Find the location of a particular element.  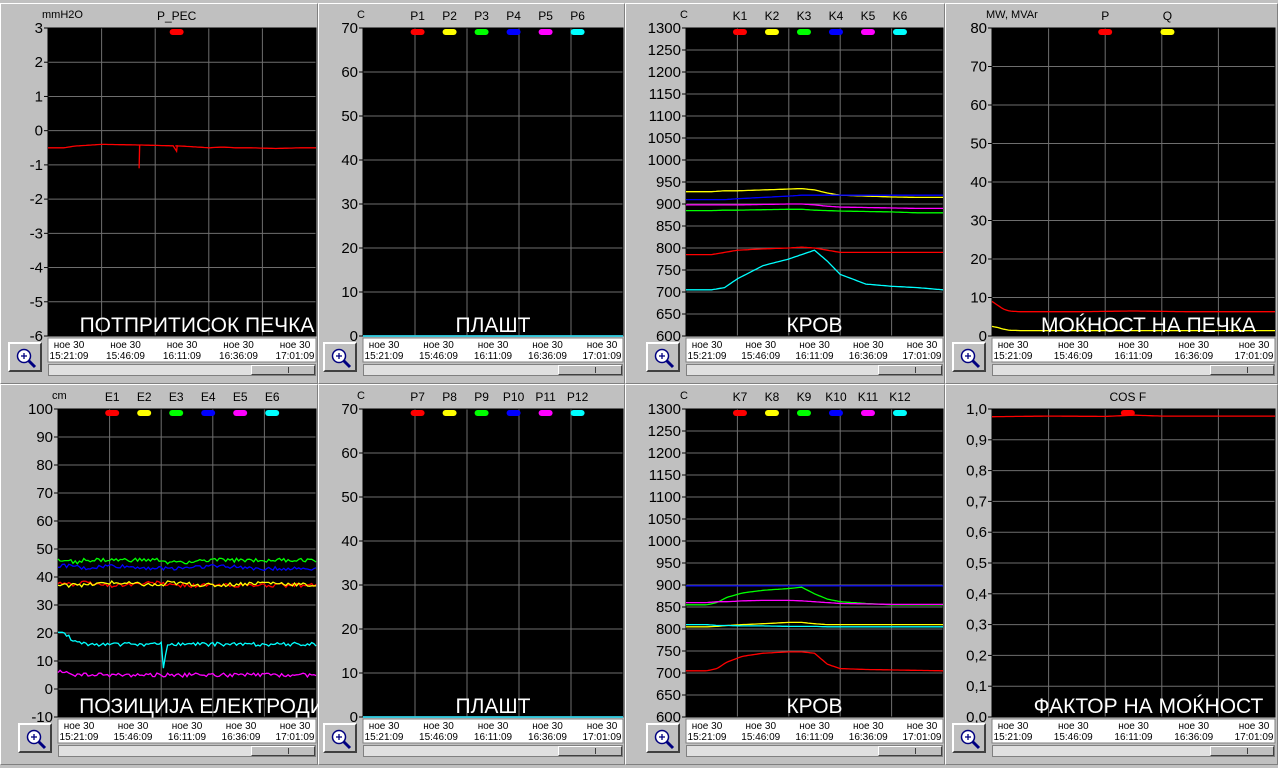

y-tick-label: 0 is located at coordinates (39, 131).